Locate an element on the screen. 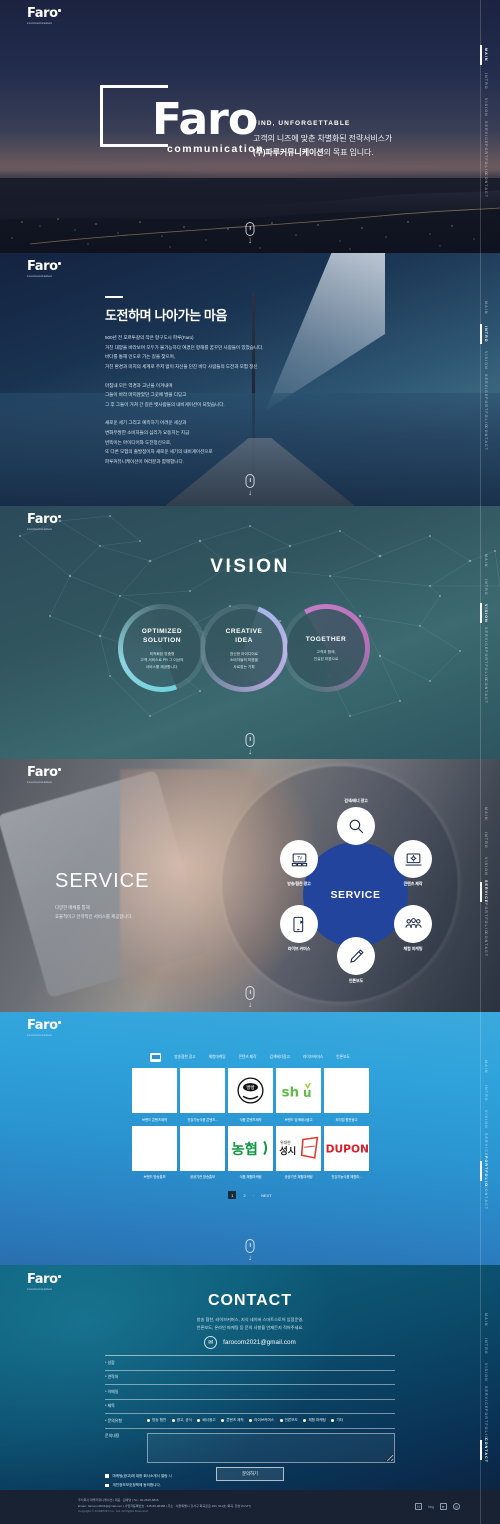  portfolio-item: 외식업 협찬광고 is located at coordinates (346, 1095).